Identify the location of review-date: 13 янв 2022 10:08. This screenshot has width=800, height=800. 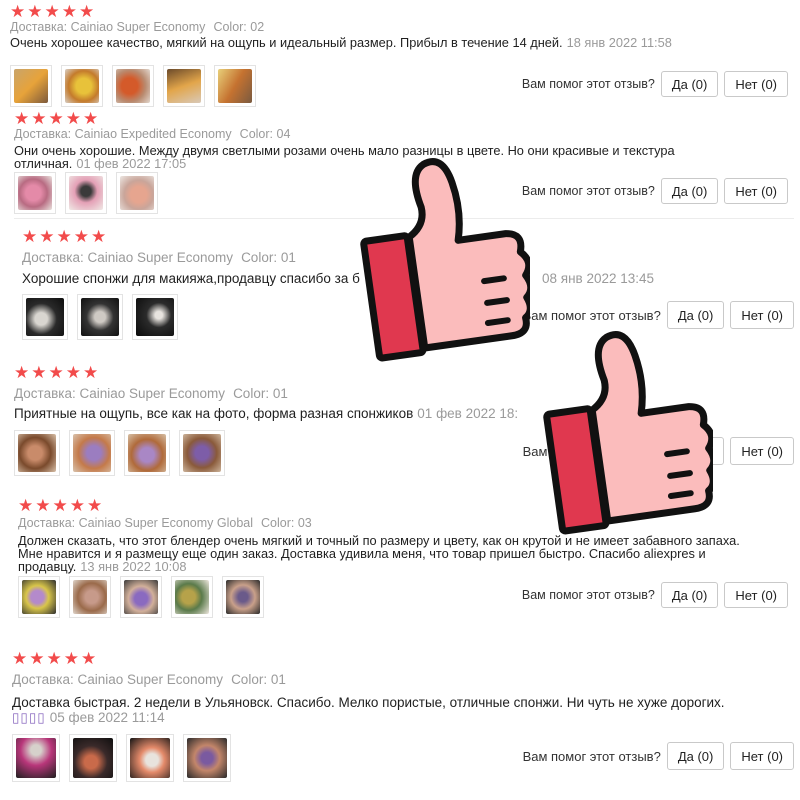
(133, 566).